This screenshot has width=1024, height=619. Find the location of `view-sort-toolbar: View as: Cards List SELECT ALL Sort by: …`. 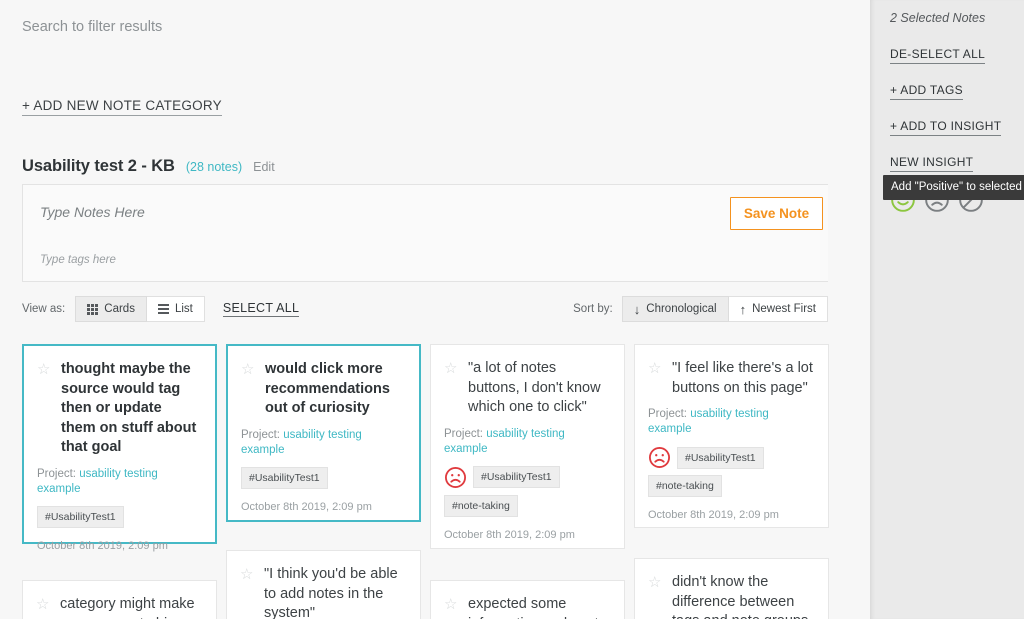

view-sort-toolbar: View as: Cards List SELECT ALL Sort by: … is located at coordinates (425, 309).